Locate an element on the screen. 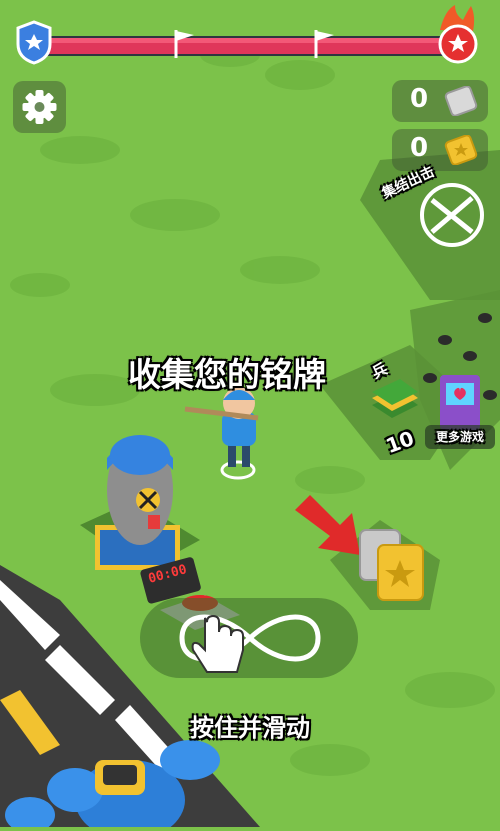 The height and width of the screenshot is (831, 500). more-games-button: 更多游戏 is located at coordinates (460, 437).